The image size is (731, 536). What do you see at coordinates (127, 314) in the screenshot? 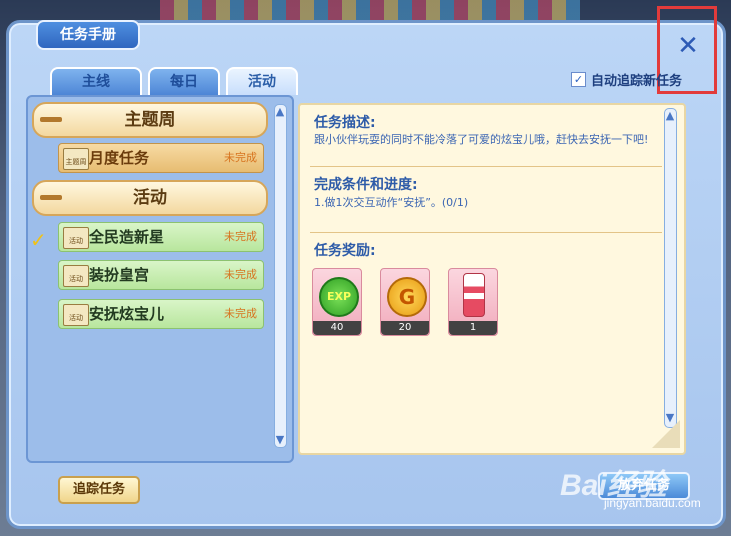
I see `quest-name: 安抚炫宝儿` at bounding box center [127, 314].